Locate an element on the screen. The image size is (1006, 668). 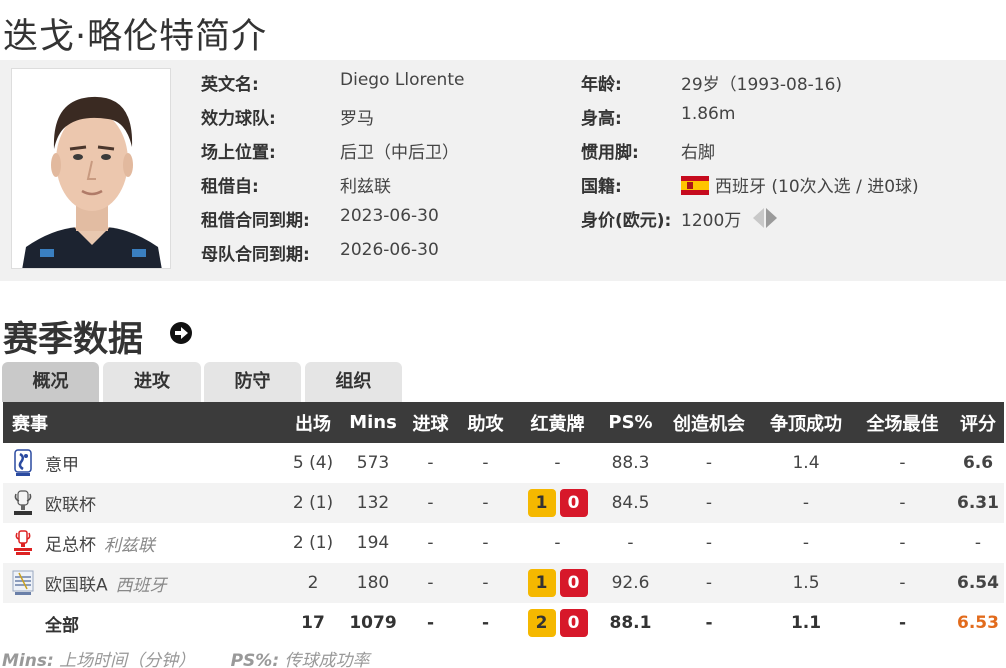
cards-cell: 20 is located at coordinates (557, 623).